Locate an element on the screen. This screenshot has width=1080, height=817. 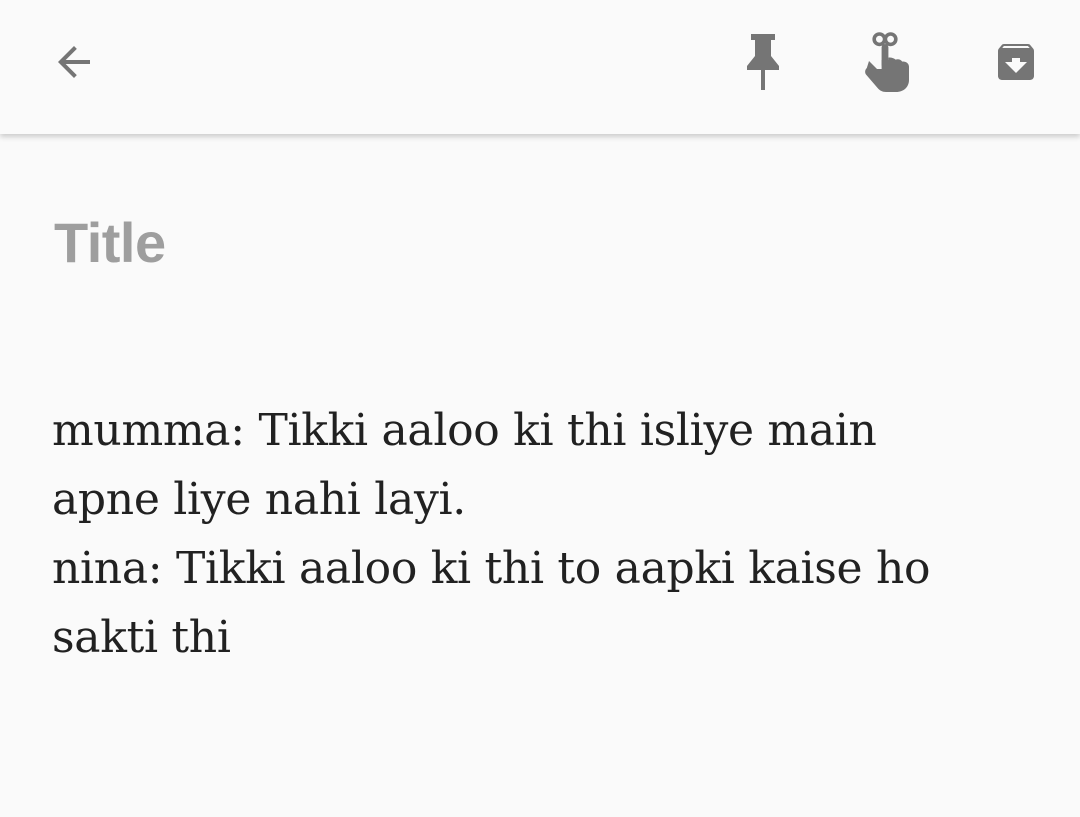
reminder-button is located at coordinates (887, 62).